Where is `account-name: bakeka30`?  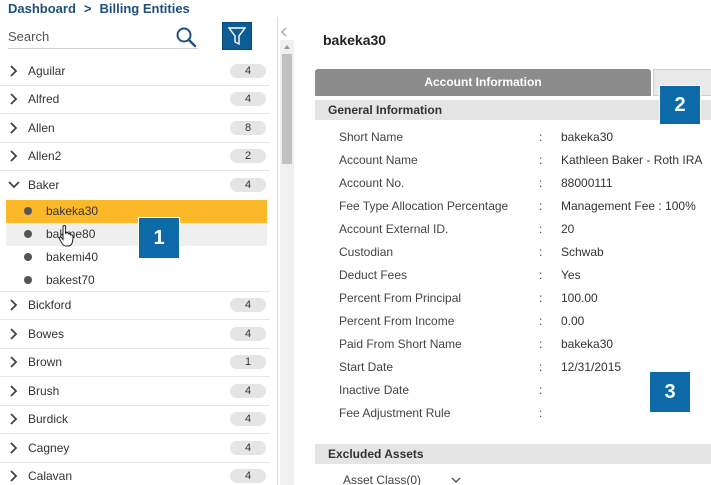
account-name: bakeka30 is located at coordinates (72, 211).